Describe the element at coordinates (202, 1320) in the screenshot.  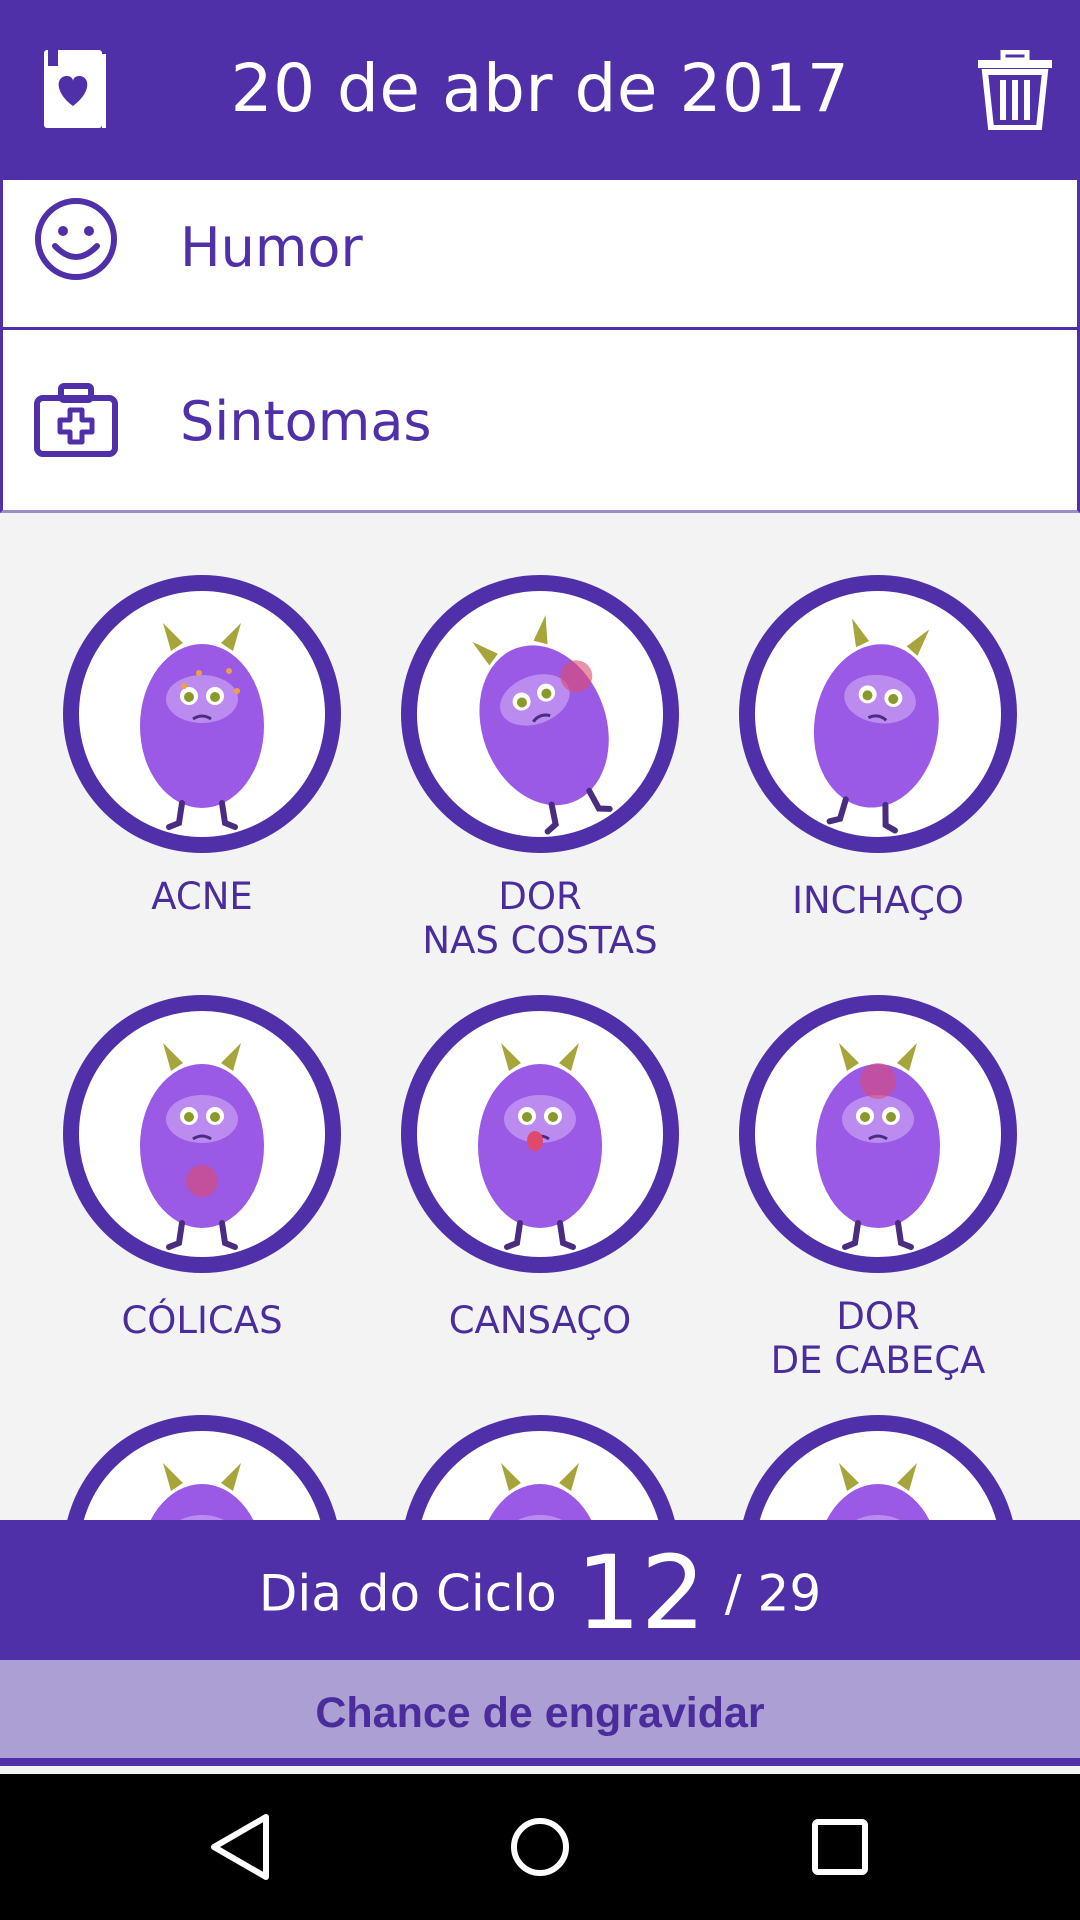
I see `symptom-label: CÓLICAS` at that location.